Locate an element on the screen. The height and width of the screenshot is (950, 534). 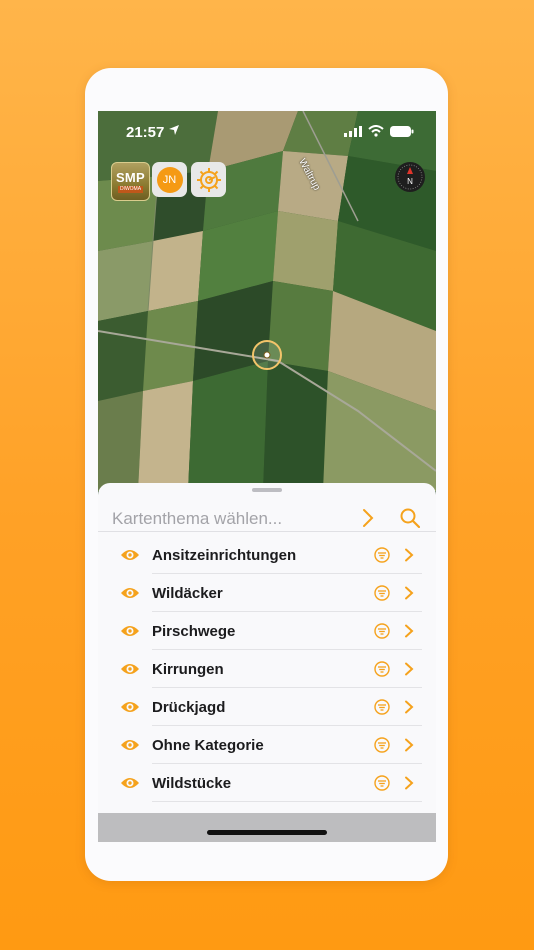
location-marker-icon is located at coordinates (267, 355).